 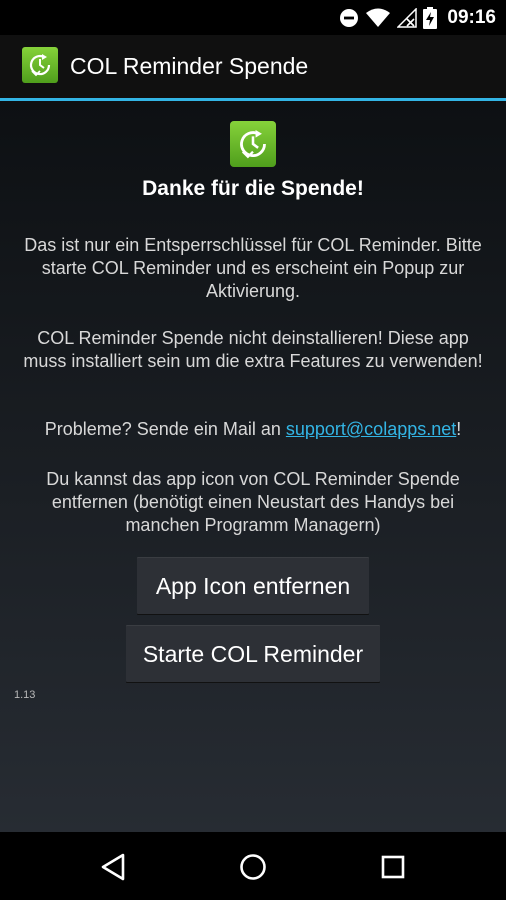 I want to click on action-bar: COL Reminder Spende, so click(x=253, y=66).